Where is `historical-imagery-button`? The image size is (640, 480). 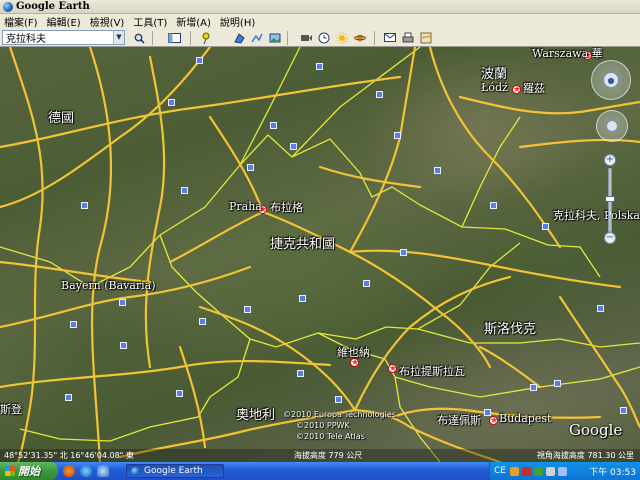
historical-imagery-button is located at coordinates (324, 38).